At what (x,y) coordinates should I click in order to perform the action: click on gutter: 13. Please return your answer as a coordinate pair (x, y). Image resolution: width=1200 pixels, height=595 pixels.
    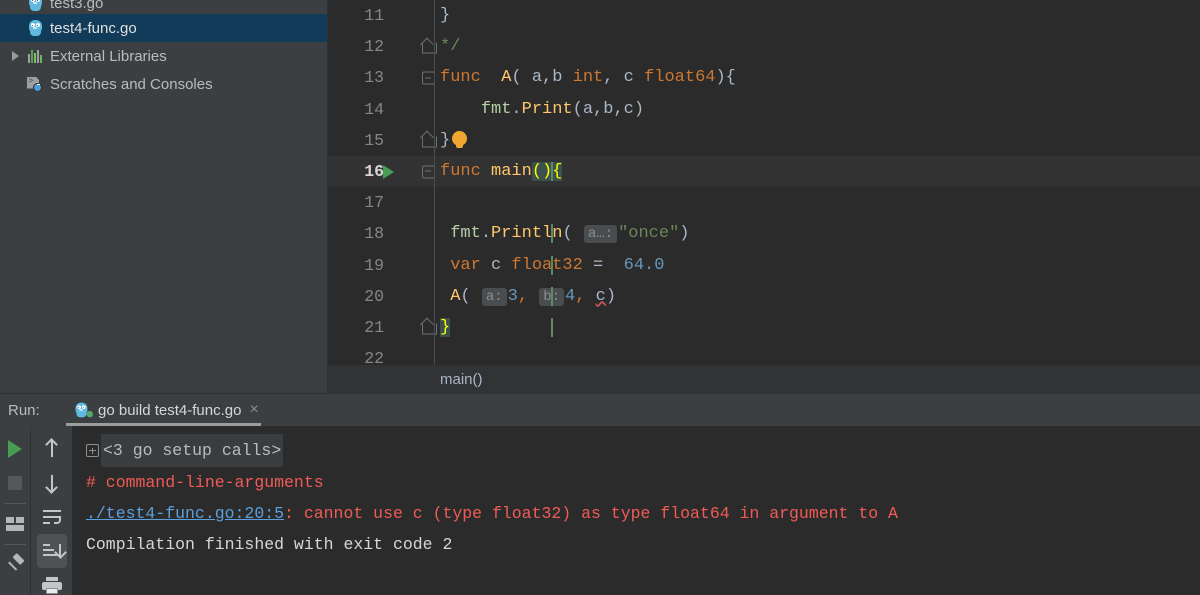
    Looking at the image, I should click on (384, 78).